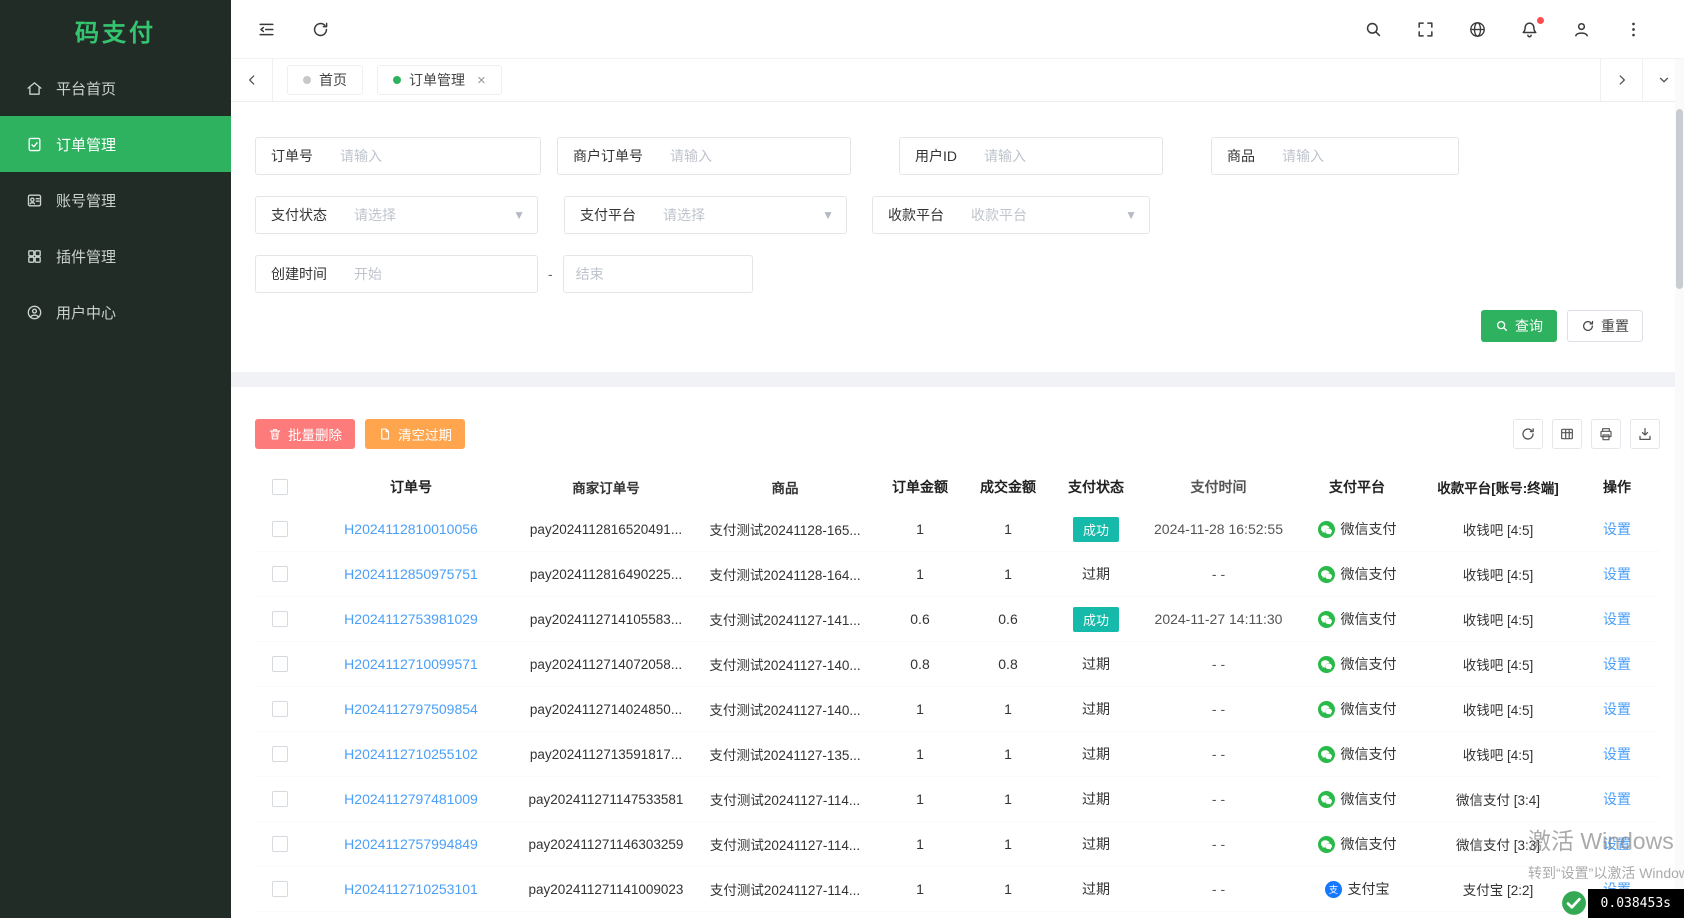 The height and width of the screenshot is (918, 1684). What do you see at coordinates (325, 80) in the screenshot?
I see `tab-home: 首页` at bounding box center [325, 80].